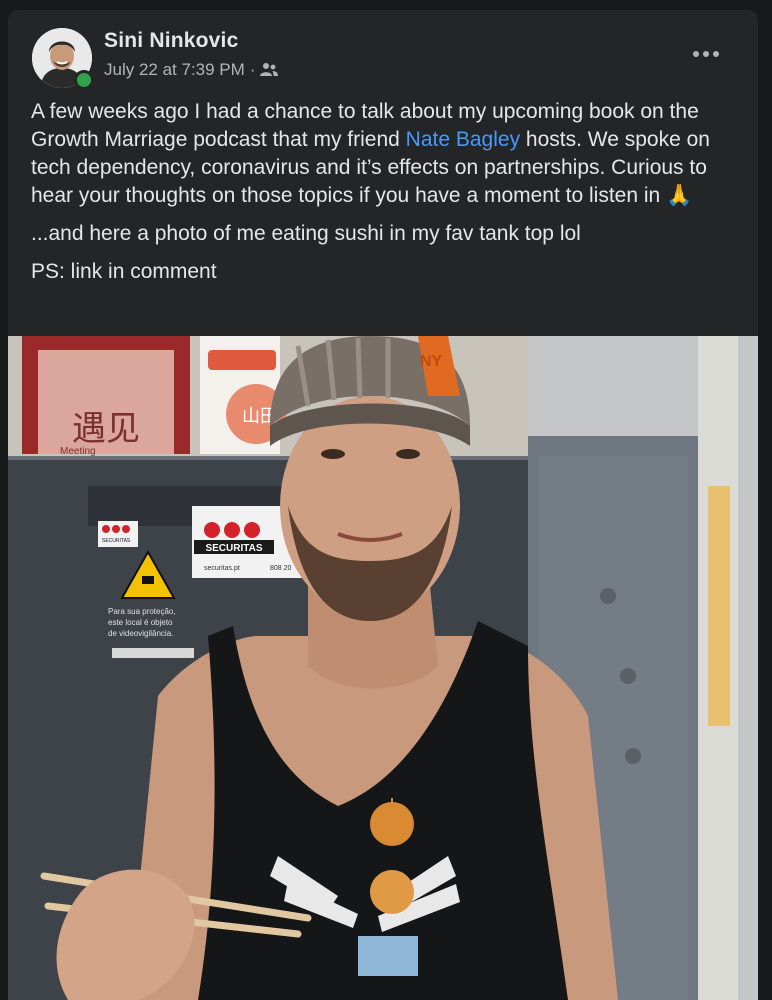 This screenshot has width=772, height=1000. Describe the element at coordinates (383, 53) in the screenshot. I see `post-header: Sini Ninkovic July 22 at 7:39 PM ·` at that location.